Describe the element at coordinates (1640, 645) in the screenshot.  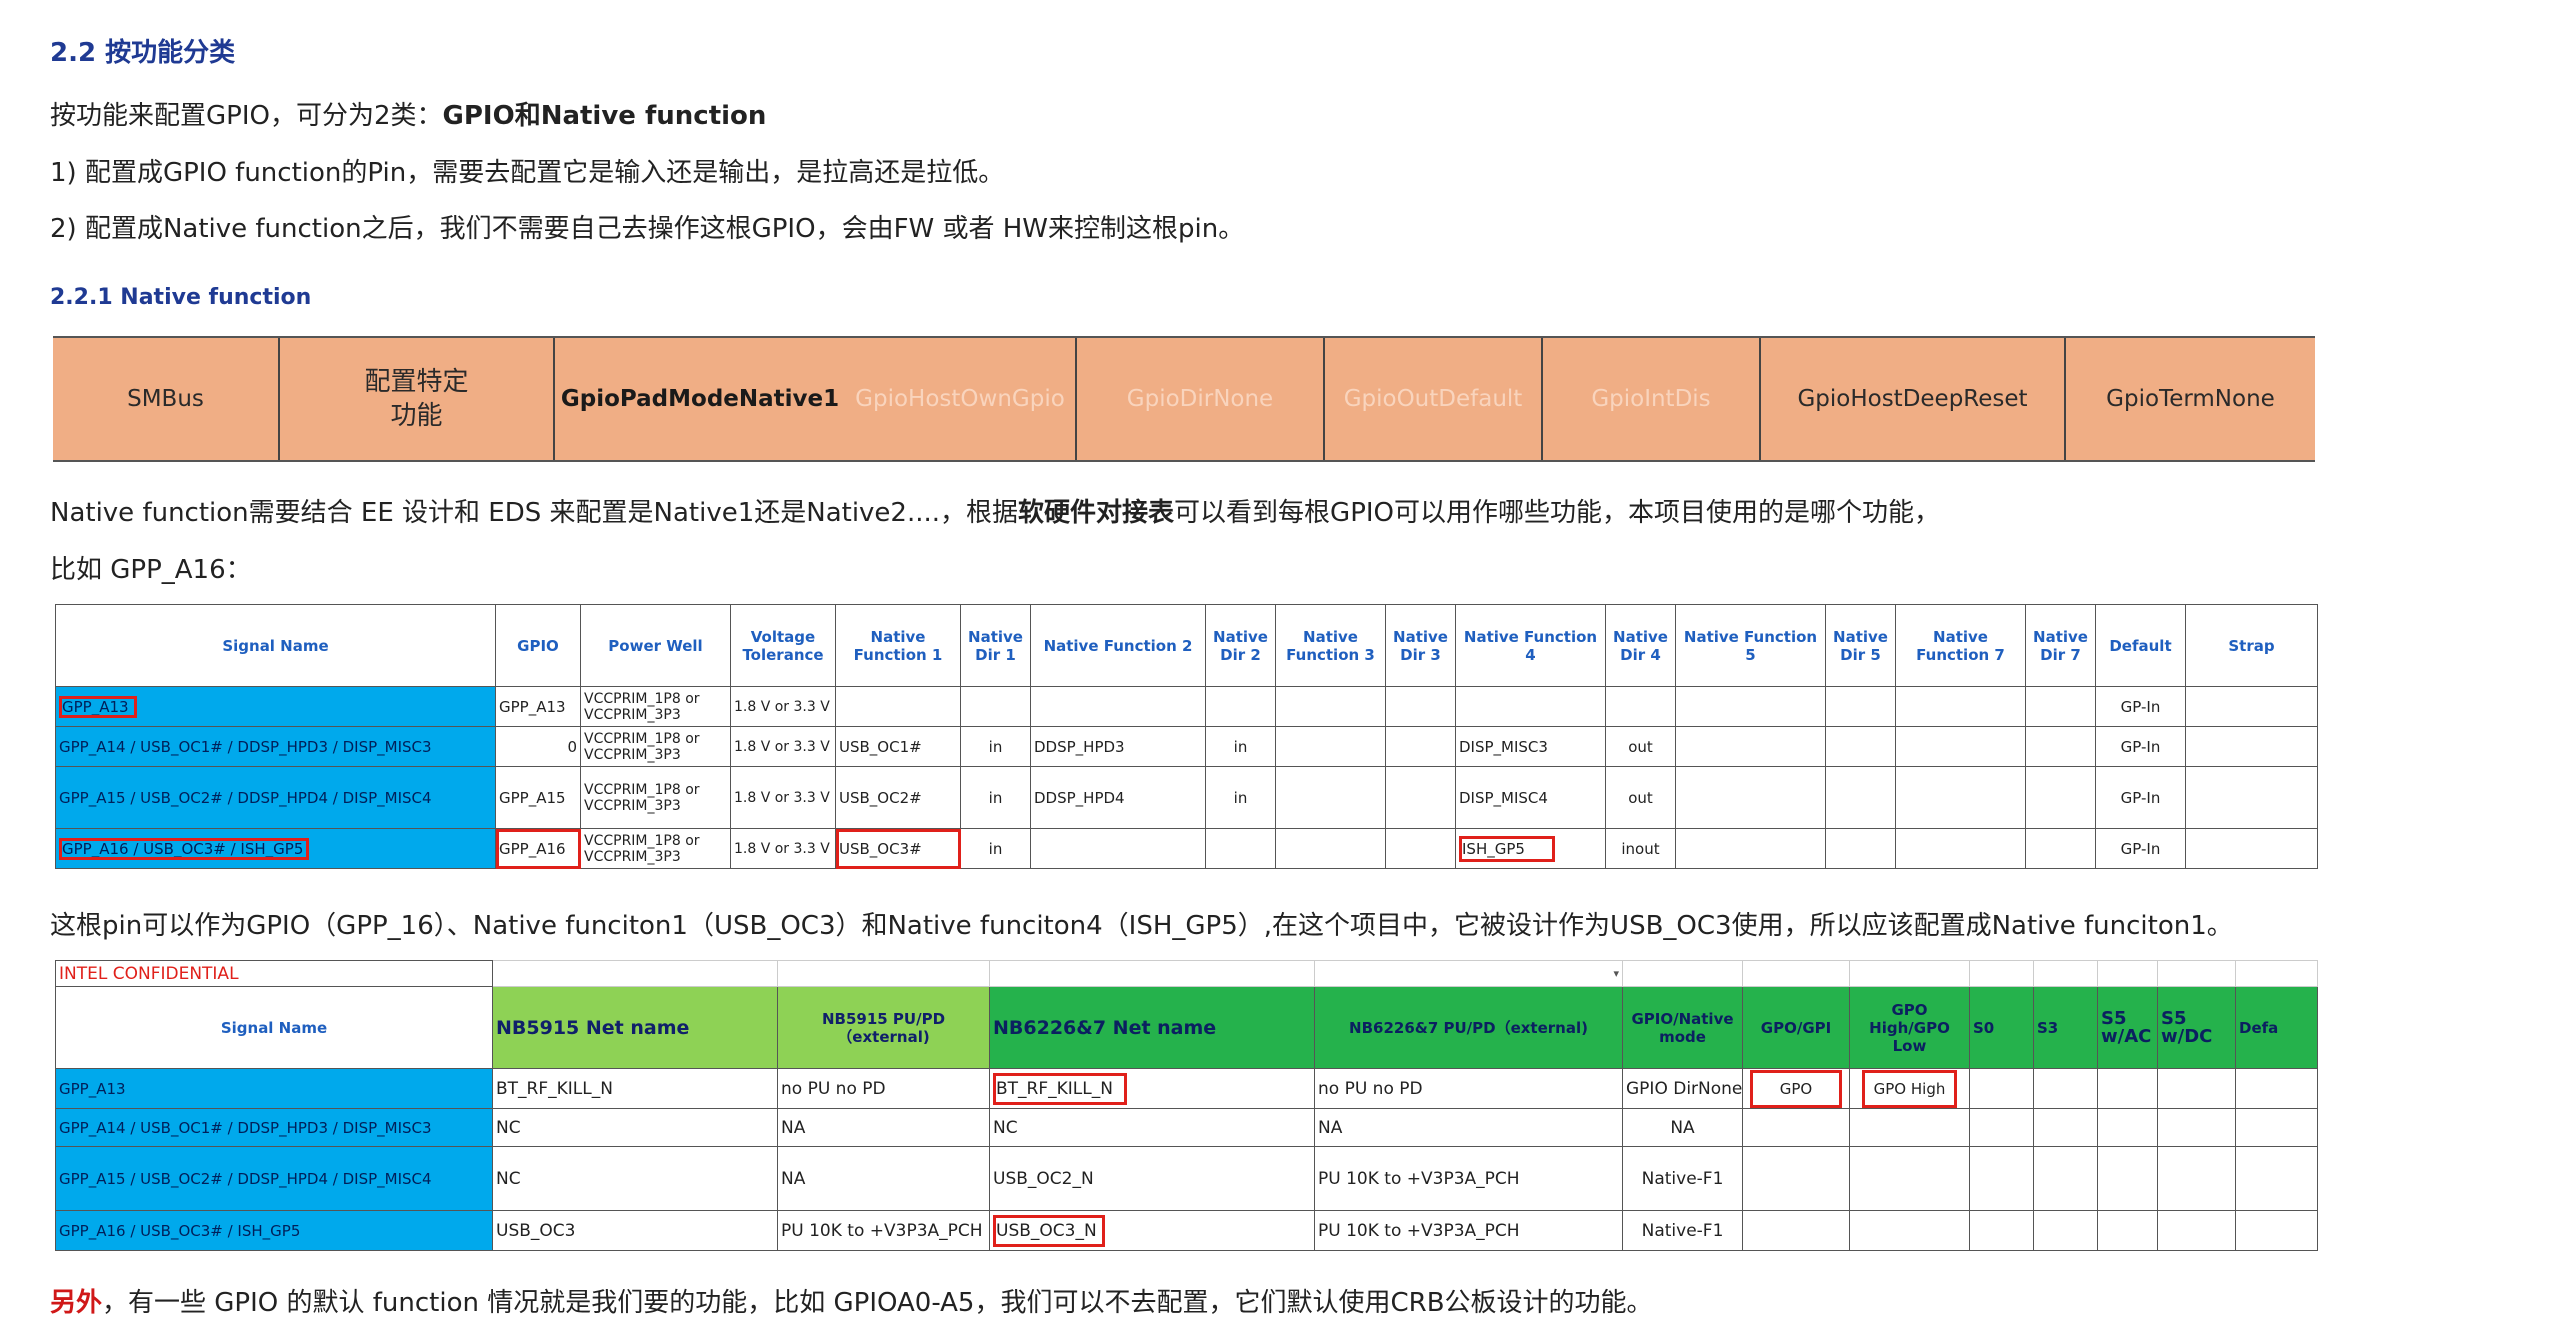
I see `table1-header: Native Dir 4` at that location.